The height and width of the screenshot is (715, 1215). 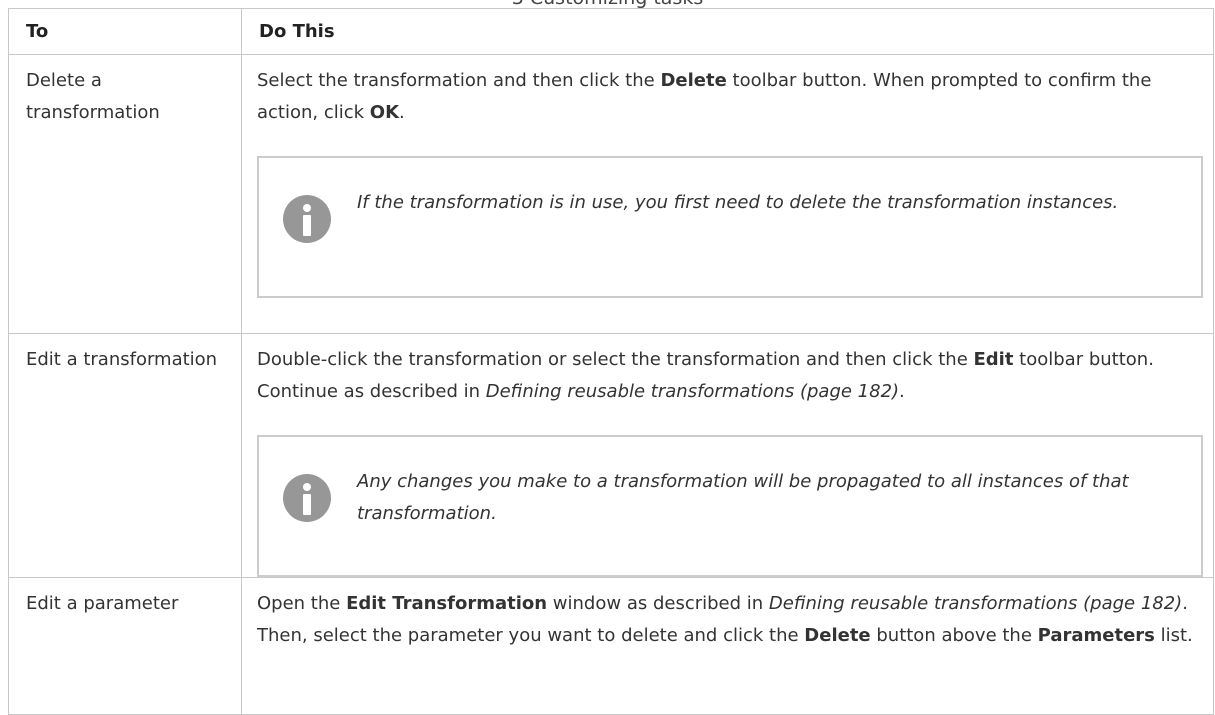 What do you see at coordinates (954, 635) in the screenshot?
I see `text-run: button above the` at bounding box center [954, 635].